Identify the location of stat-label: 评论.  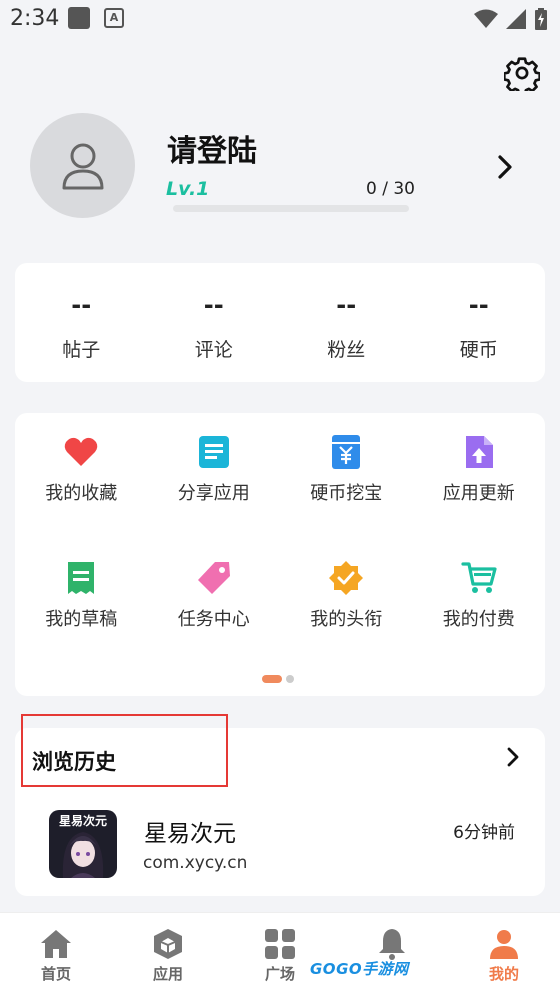
(213, 350).